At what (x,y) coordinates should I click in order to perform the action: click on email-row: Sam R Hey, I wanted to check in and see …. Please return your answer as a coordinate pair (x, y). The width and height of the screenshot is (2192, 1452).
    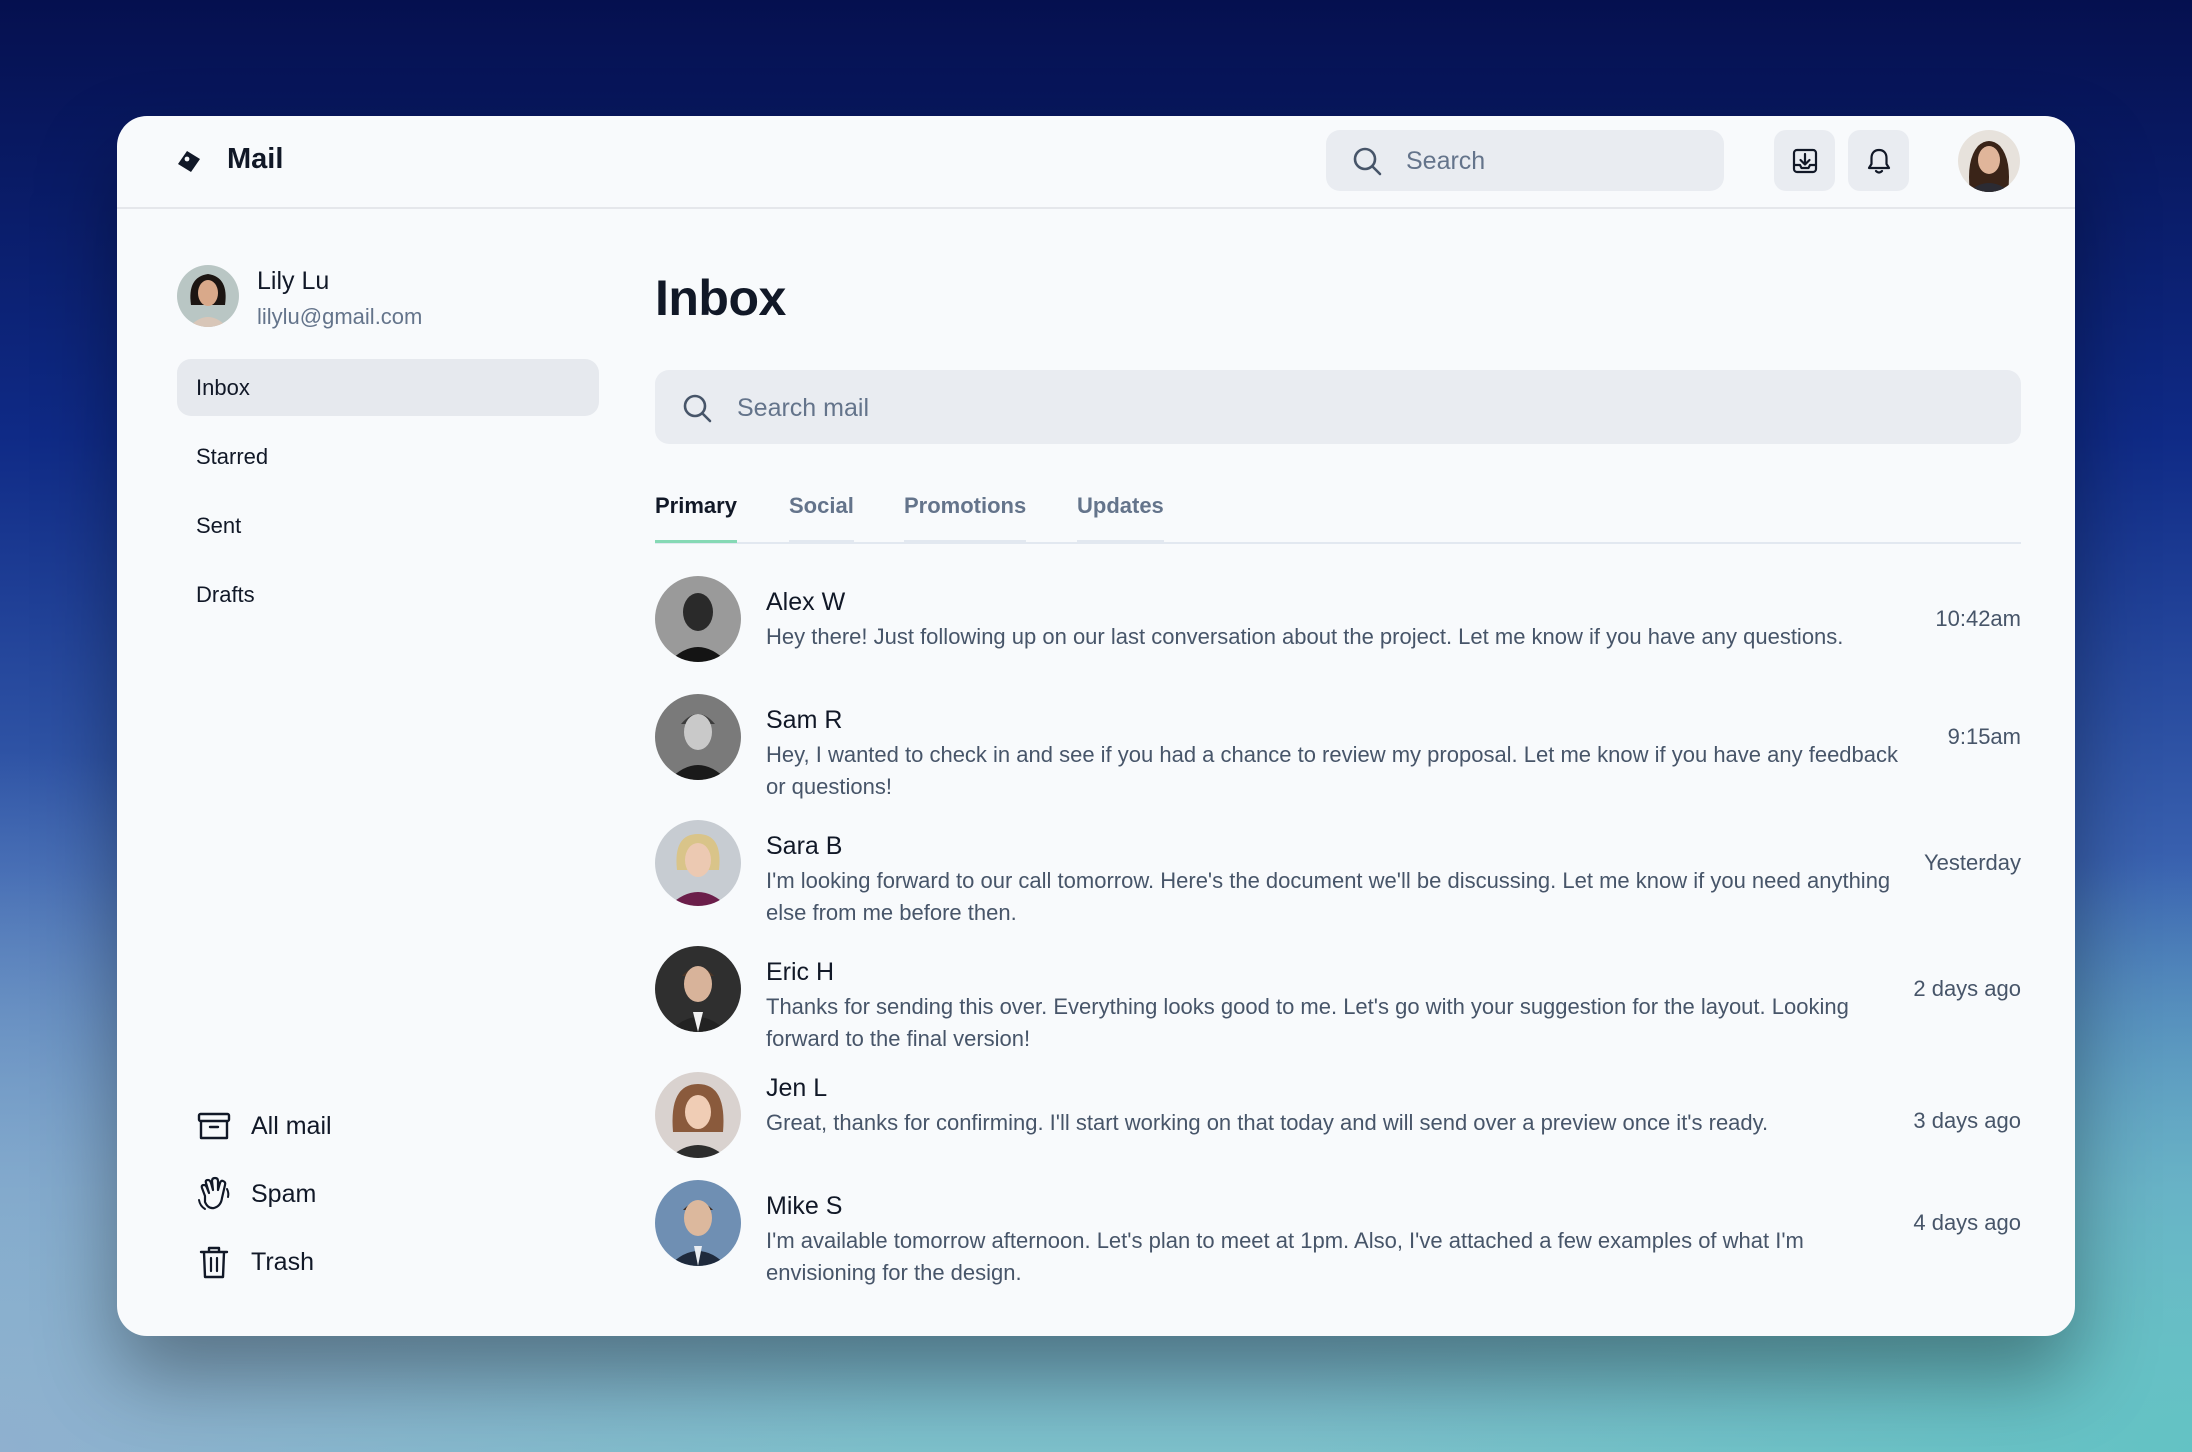
    Looking at the image, I should click on (1338, 746).